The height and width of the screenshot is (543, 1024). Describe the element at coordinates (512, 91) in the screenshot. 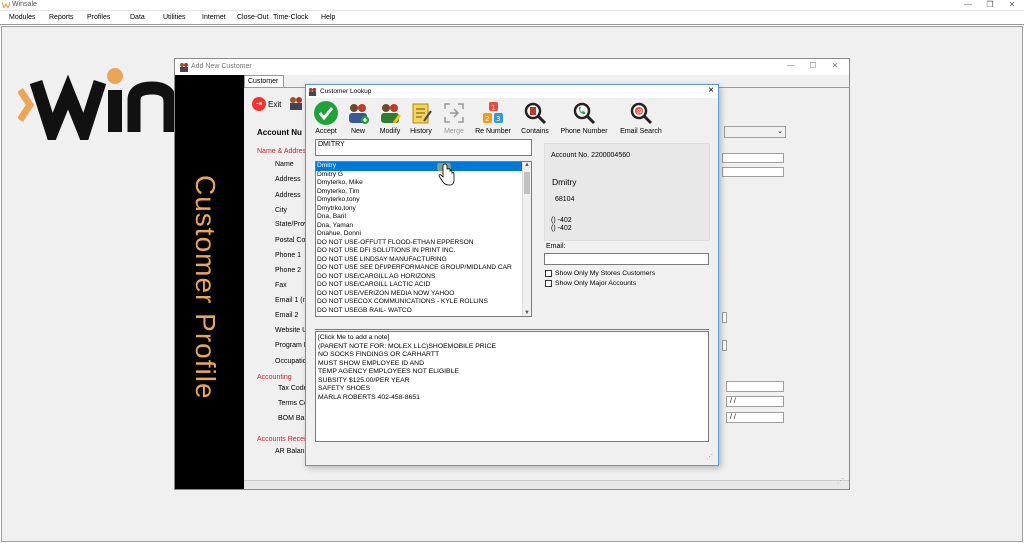

I see `lookup-titlebar: Customer Lookup ×` at that location.